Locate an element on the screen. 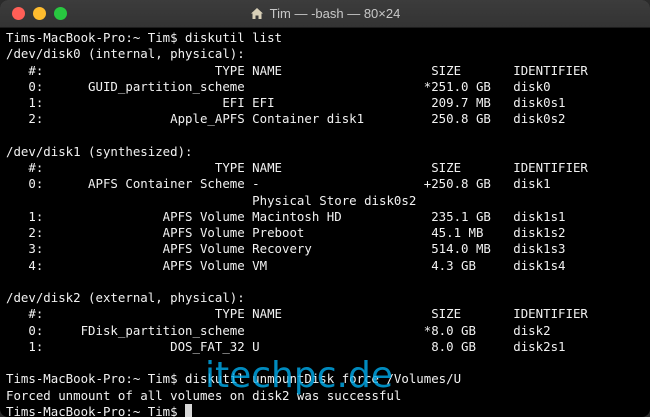 The height and width of the screenshot is (417, 650). shell-prompt: Tims-MacBook-Pro:~ Tim$ is located at coordinates (96, 410).